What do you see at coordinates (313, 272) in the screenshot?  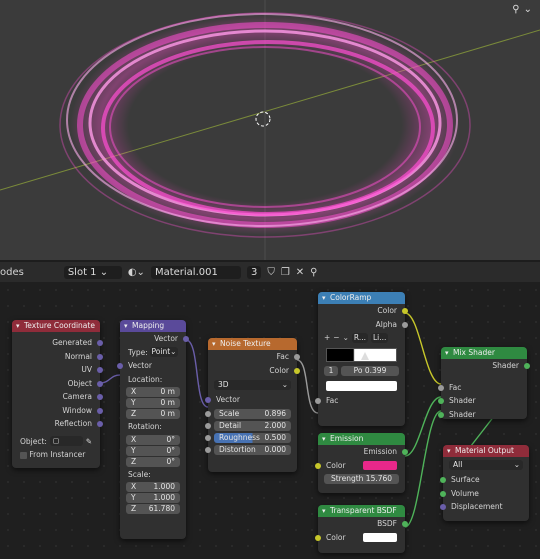 I see `pin-icon: ⚲` at bounding box center [313, 272].